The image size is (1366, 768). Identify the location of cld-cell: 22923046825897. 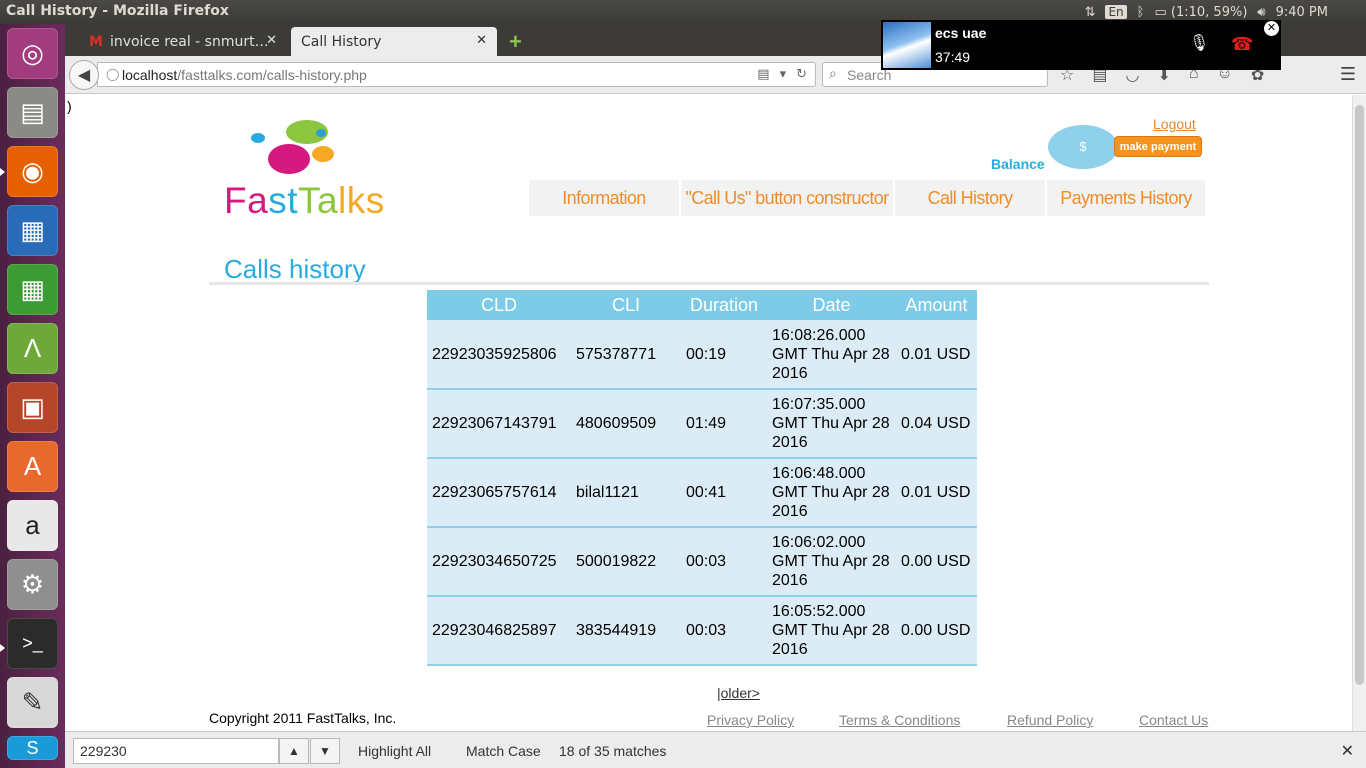
(499, 631).